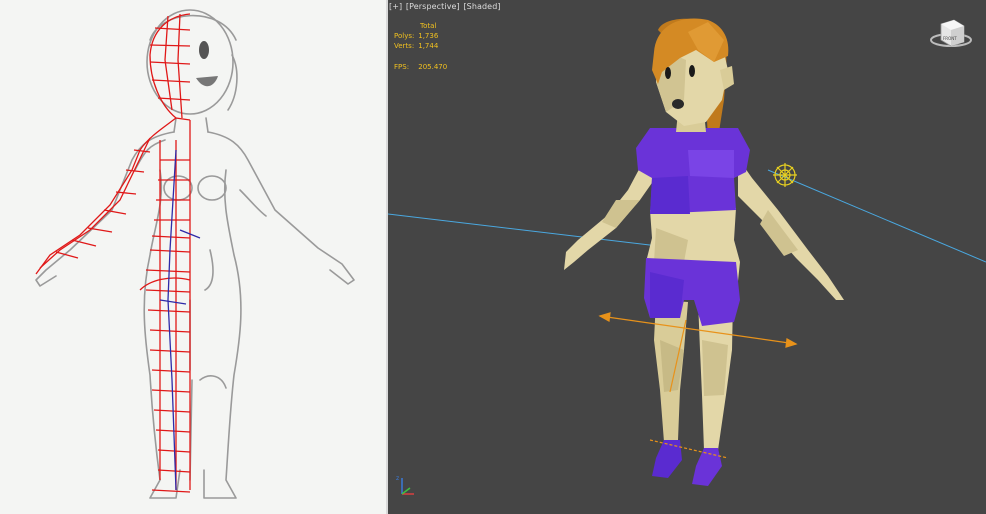 The width and height of the screenshot is (986, 514). What do you see at coordinates (428, 46) in the screenshot?
I see `stats-verts-value: 1,744` at bounding box center [428, 46].